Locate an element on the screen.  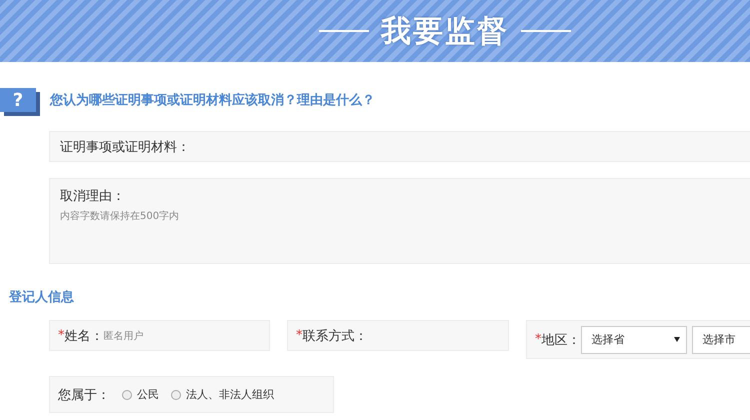
identity-group: 您属于： 公民 法人、非法人组织 is located at coordinates (191, 394).